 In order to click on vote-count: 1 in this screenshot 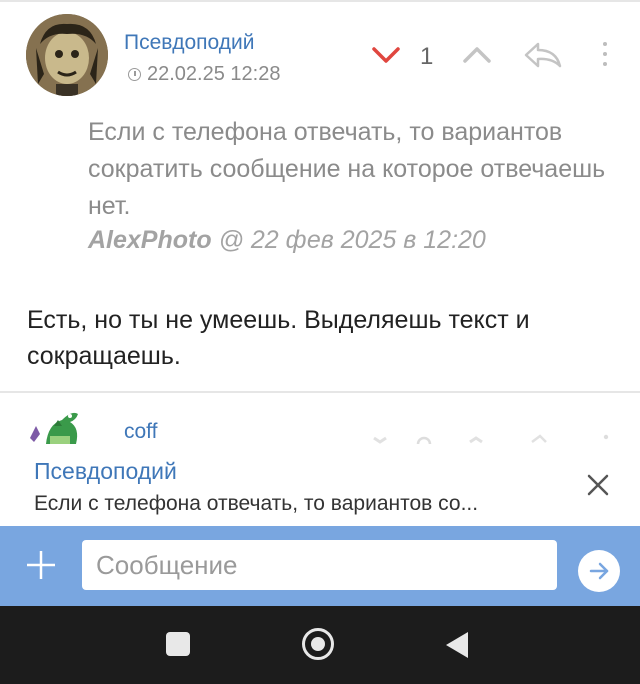, I will do `click(427, 56)`.